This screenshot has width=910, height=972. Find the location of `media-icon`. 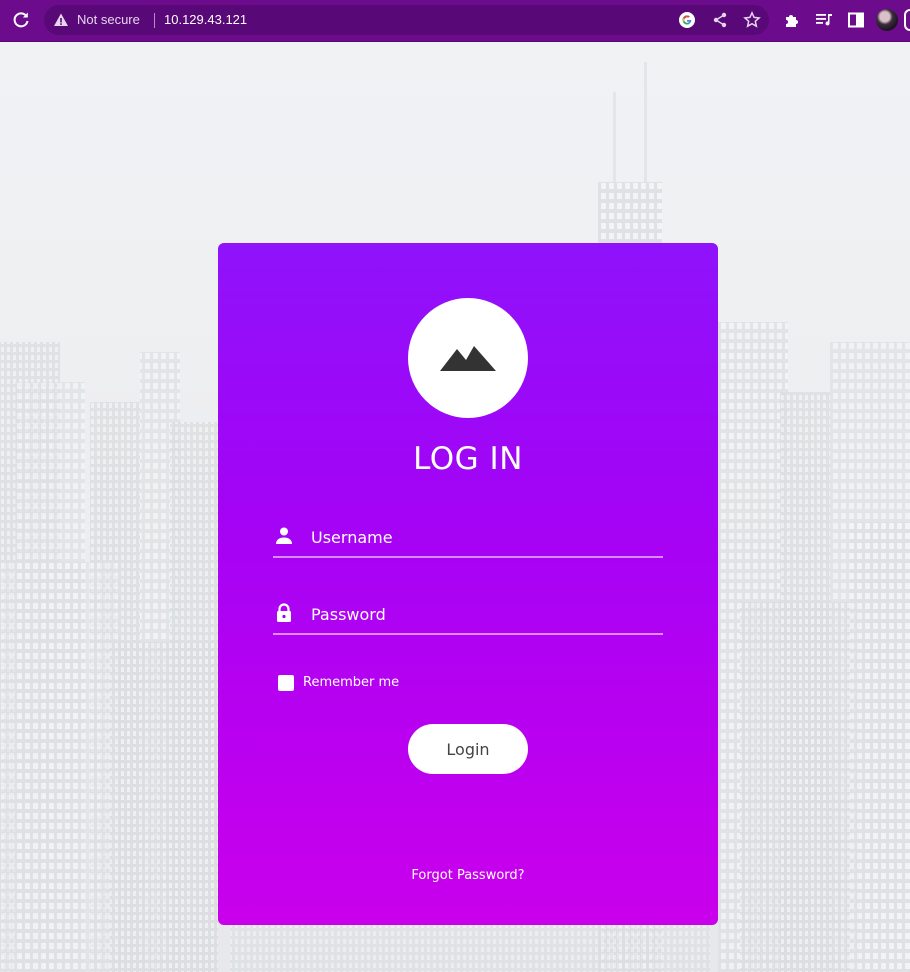

media-icon is located at coordinates (824, 20).